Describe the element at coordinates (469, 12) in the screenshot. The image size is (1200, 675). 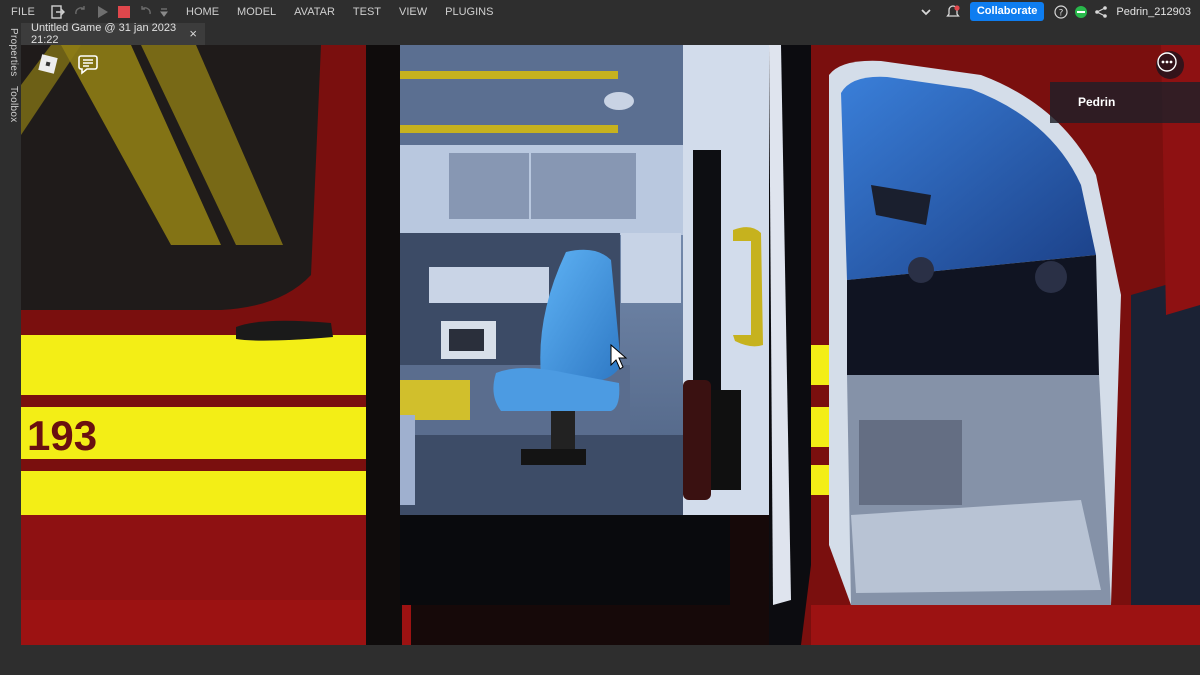
I see `tab-plugins: PLUGINS` at that location.